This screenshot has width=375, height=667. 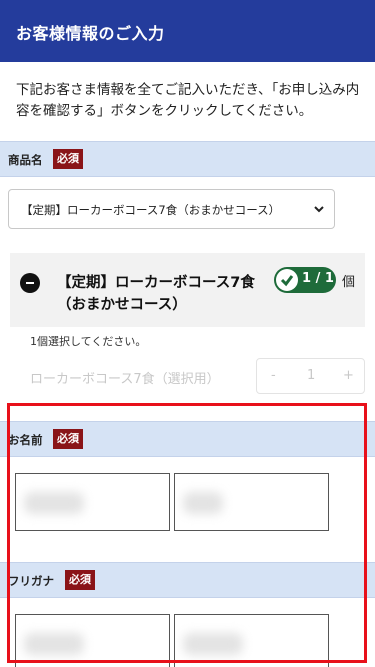 I want to click on product-label: 商品名, so click(x=25, y=160).